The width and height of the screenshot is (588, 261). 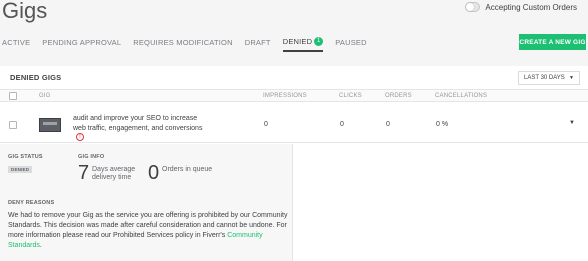 I want to click on row-checkbox, so click(x=13, y=125).